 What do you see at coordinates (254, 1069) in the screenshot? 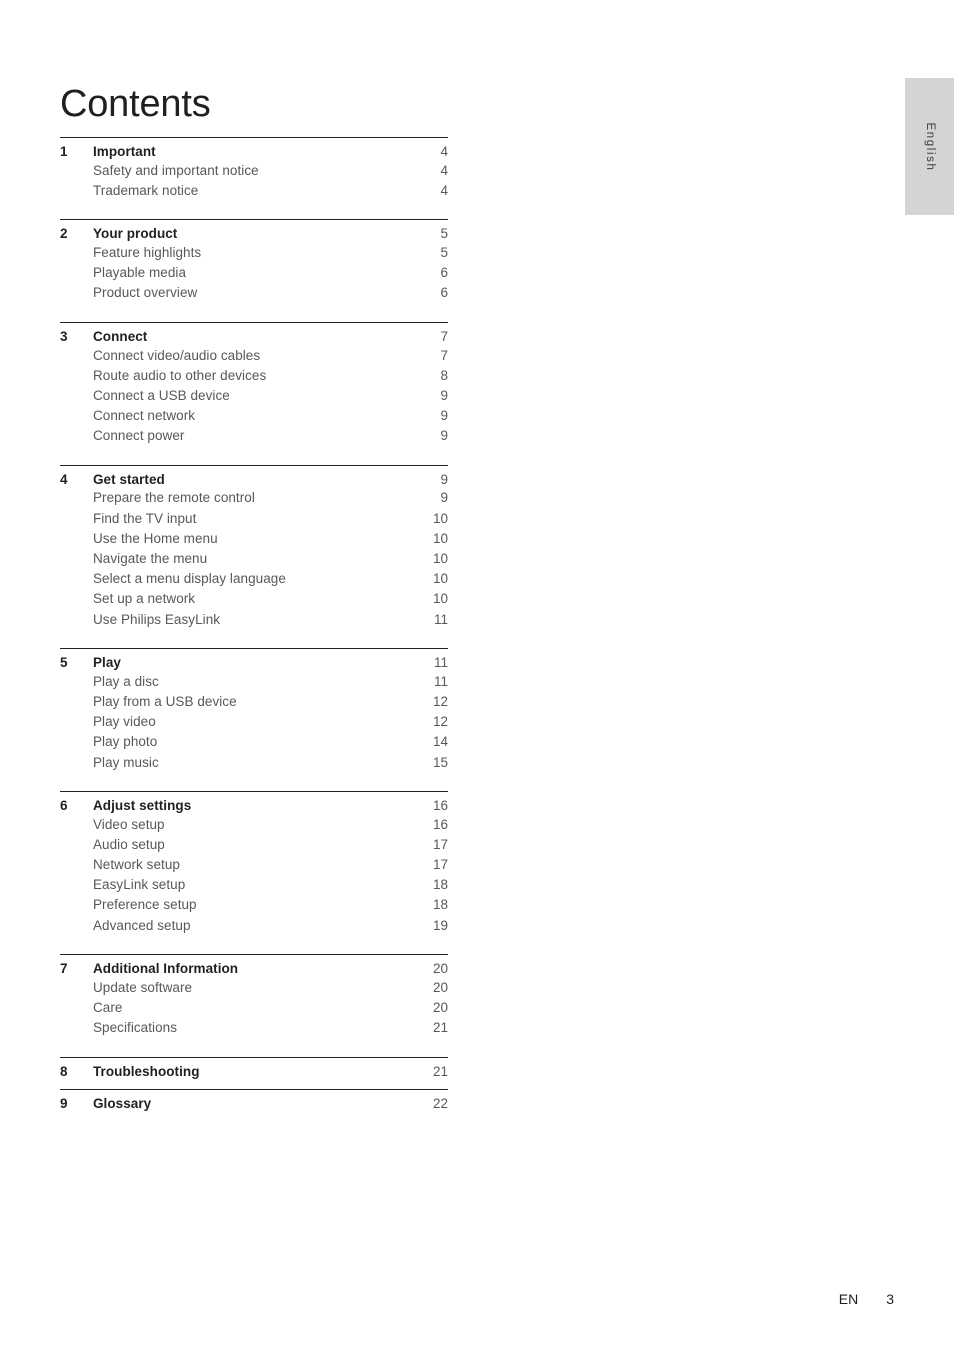
I see `toc-section-heading: 8 Troubleshooting 21` at bounding box center [254, 1069].